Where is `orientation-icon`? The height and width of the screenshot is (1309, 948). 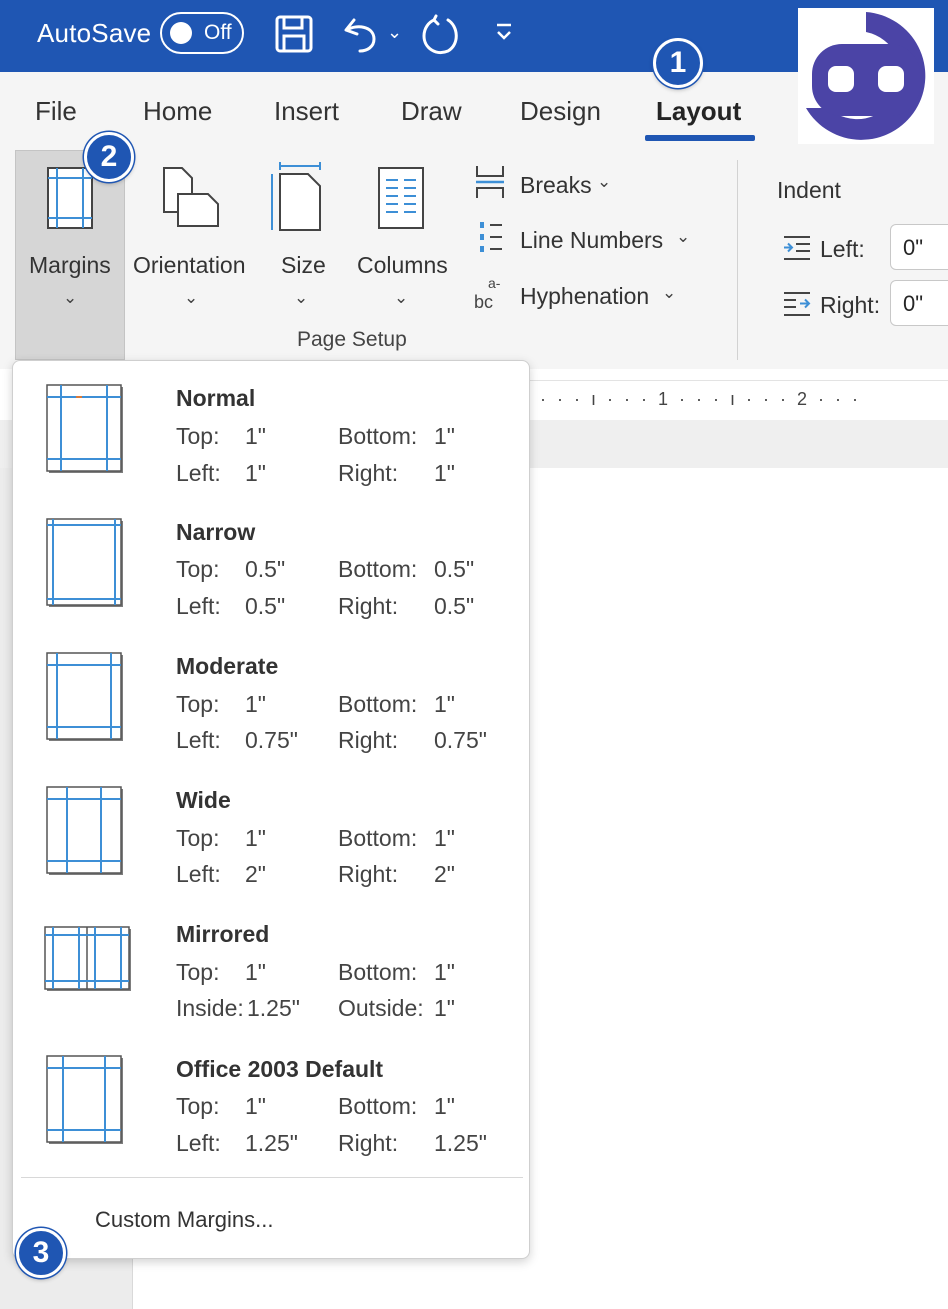
orientation-icon is located at coordinates (192, 200).